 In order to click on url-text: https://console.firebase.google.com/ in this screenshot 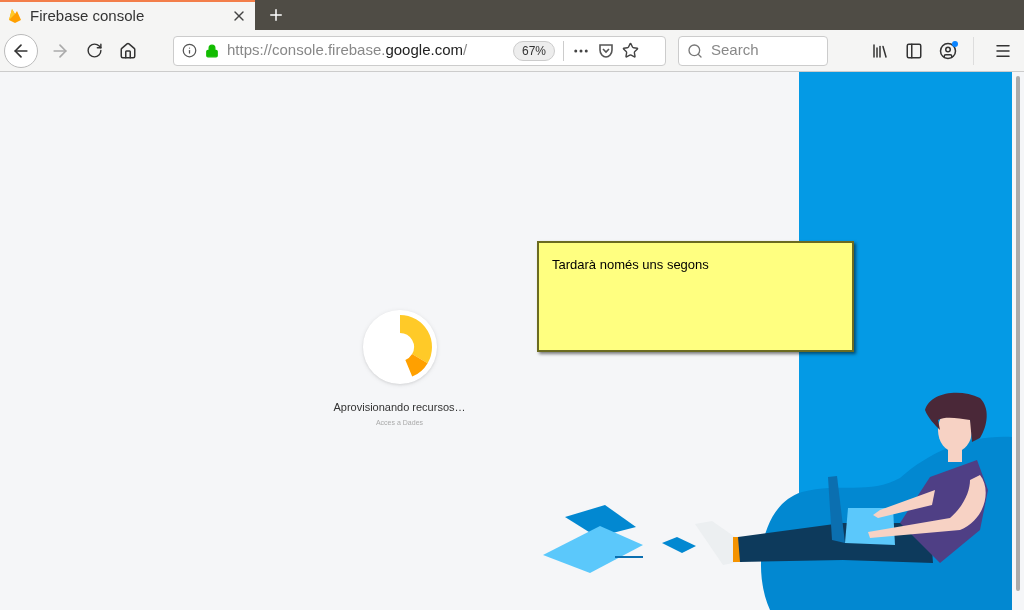, I will do `click(348, 50)`.